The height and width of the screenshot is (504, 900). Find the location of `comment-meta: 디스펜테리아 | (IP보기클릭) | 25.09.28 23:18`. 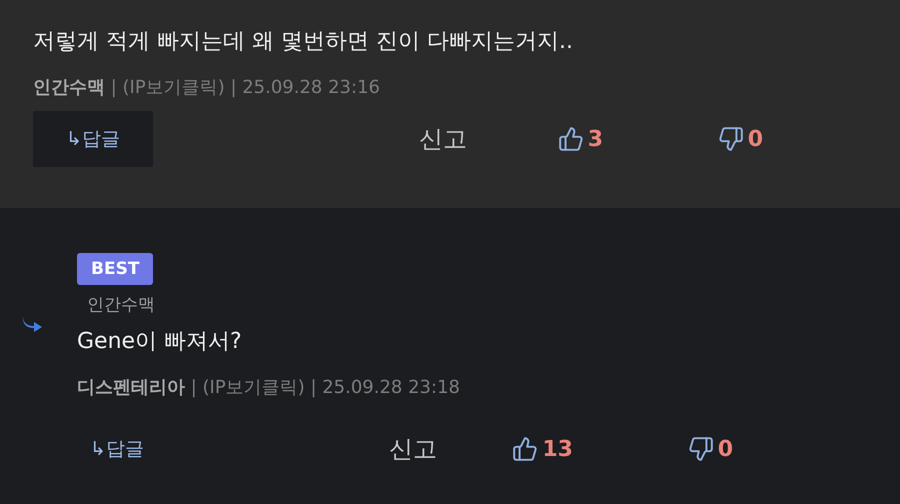

comment-meta: 디스펜테리아 | (IP보기클릭) | 25.09.28 23:18 is located at coordinates (269, 387).